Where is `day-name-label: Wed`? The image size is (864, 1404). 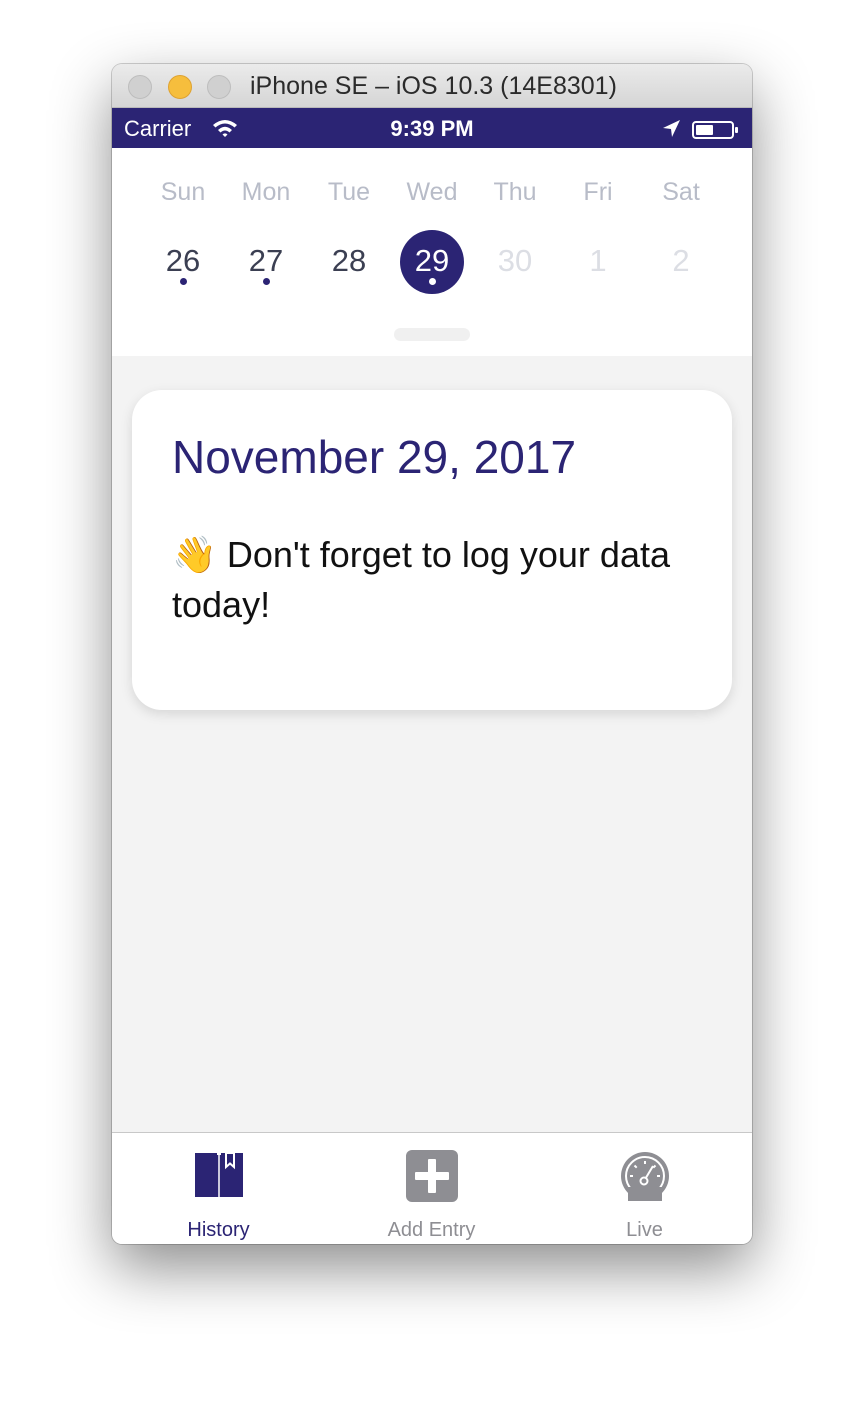 day-name-label: Wed is located at coordinates (432, 192).